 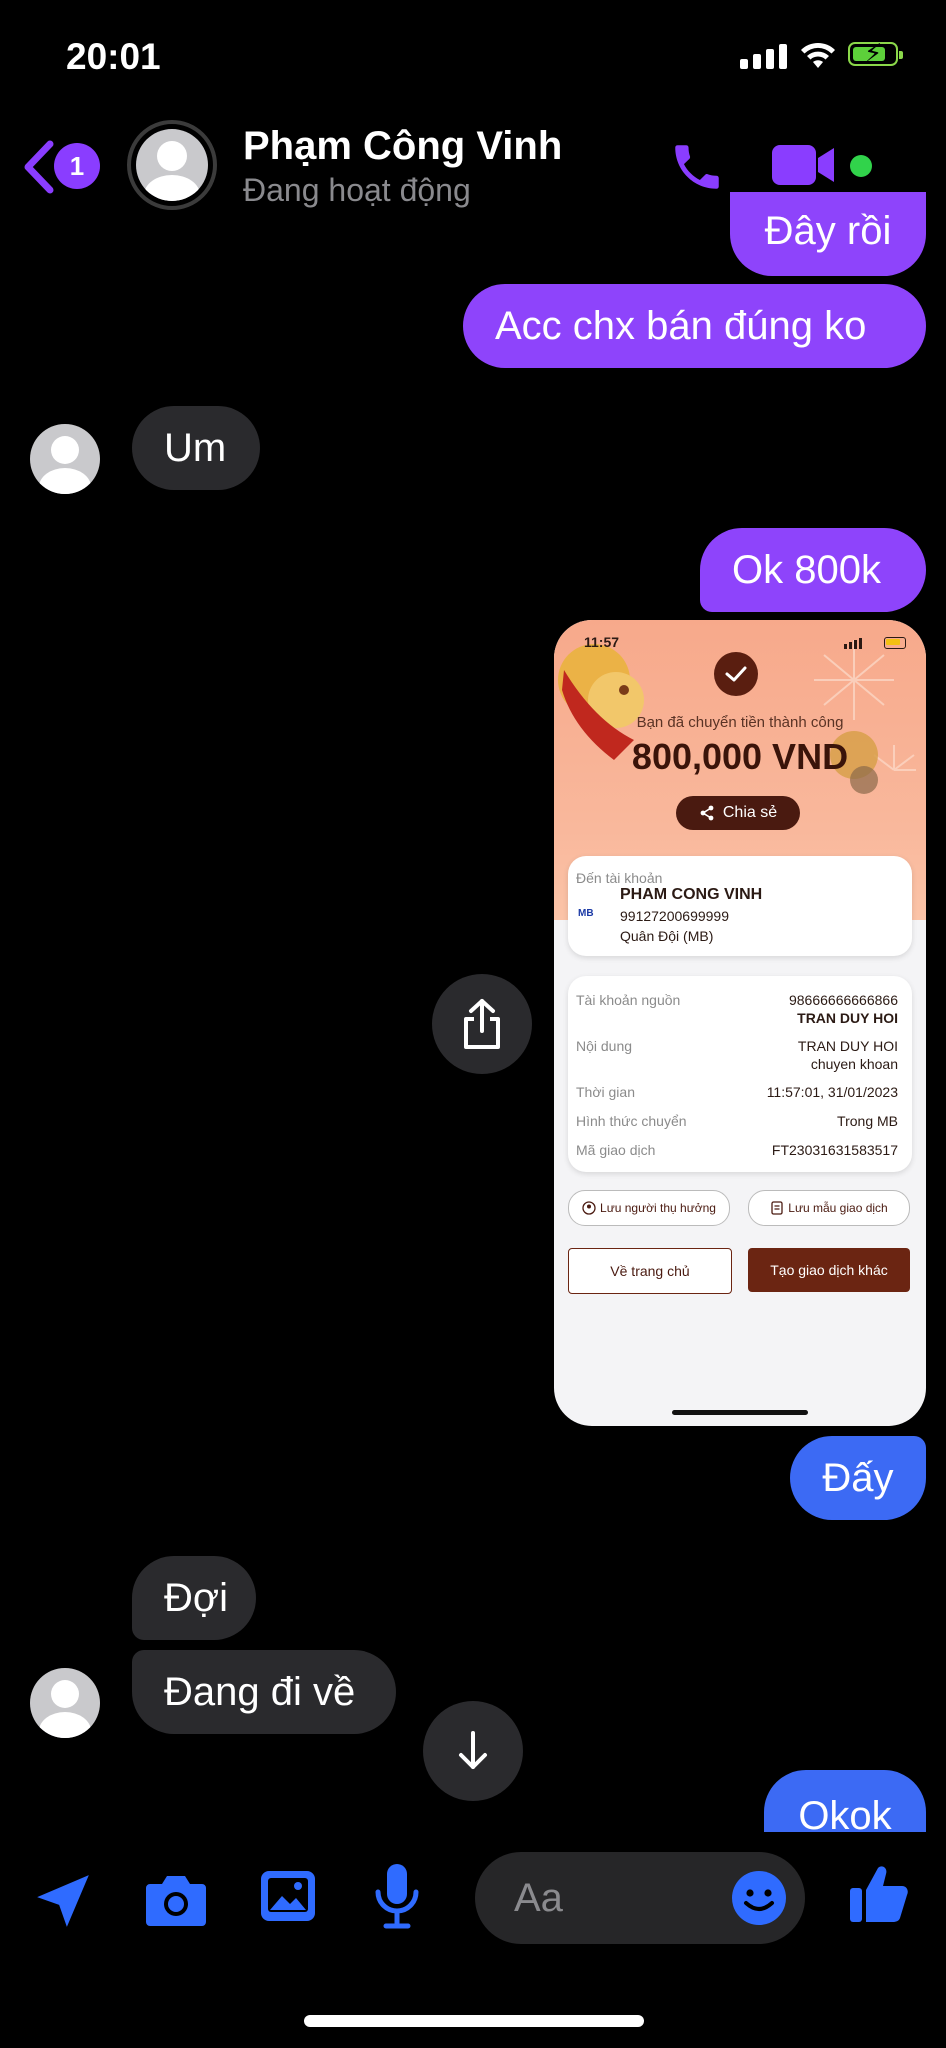 I want to click on detail-label: Mã giao dịch, so click(x=616, y=1150).